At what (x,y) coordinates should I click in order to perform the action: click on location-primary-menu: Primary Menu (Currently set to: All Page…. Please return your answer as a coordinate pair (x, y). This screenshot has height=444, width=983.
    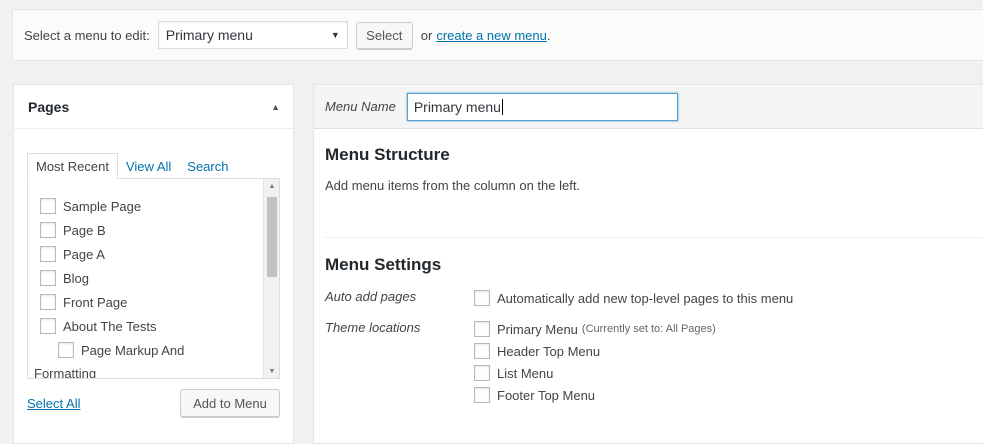
    Looking at the image, I should click on (595, 329).